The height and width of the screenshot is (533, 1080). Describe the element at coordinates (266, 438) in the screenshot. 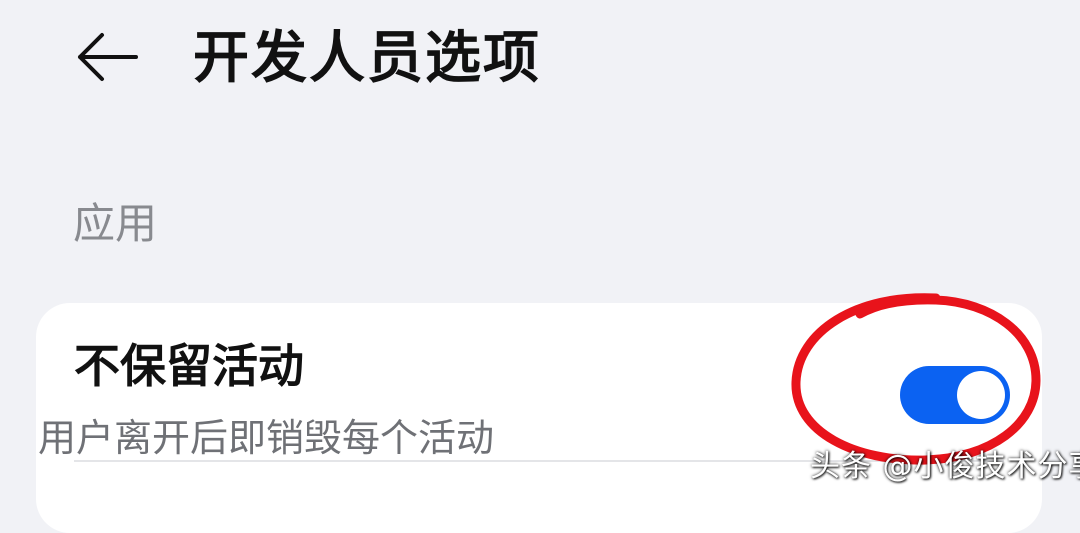

I see `setting-description: 用户离开后即销毁每个活动` at that location.